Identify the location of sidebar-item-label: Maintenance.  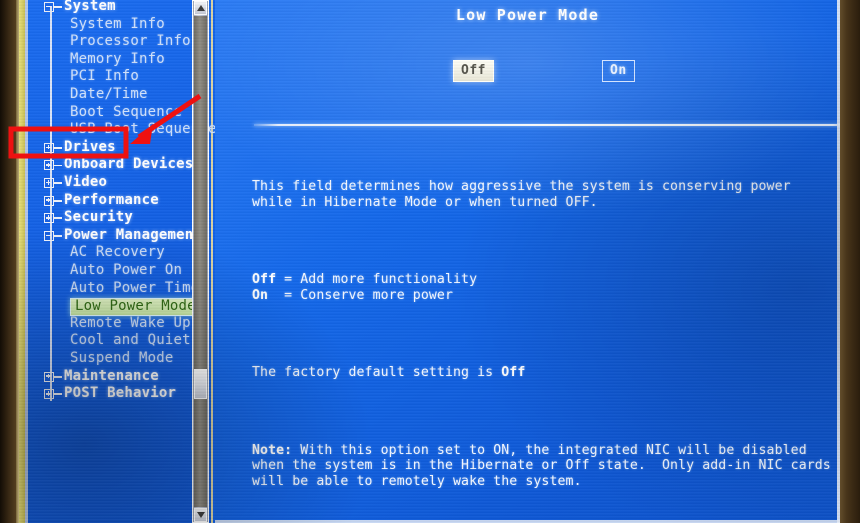
(111, 375).